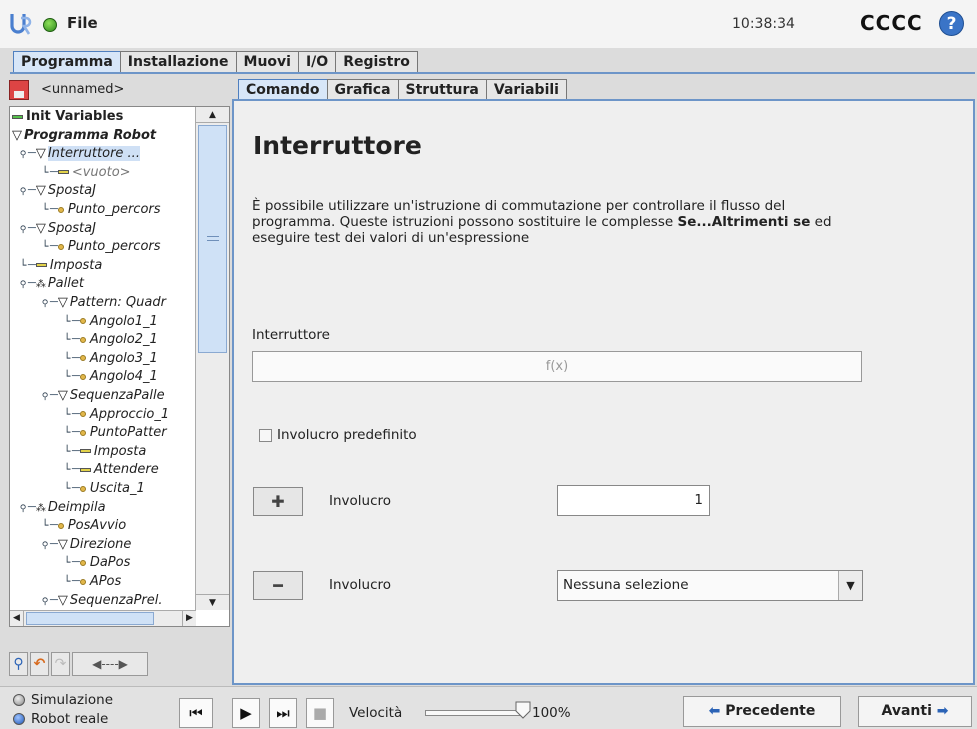 This screenshot has width=977, height=729. What do you see at coordinates (84, 136) in the screenshot?
I see `tree-node: ▽ Programma Robot` at bounding box center [84, 136].